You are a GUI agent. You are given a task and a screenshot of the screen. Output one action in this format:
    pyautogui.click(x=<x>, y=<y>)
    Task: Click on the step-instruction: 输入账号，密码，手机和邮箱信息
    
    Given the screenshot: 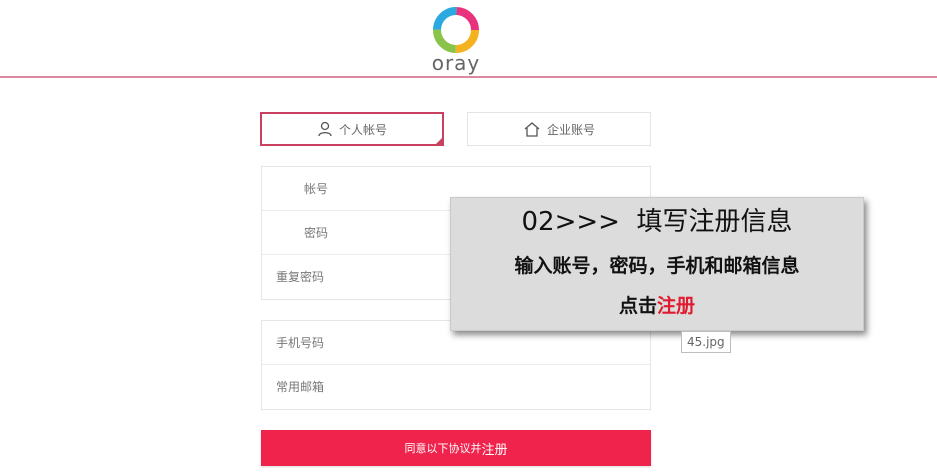 What is the action you would take?
    pyautogui.click(x=657, y=266)
    